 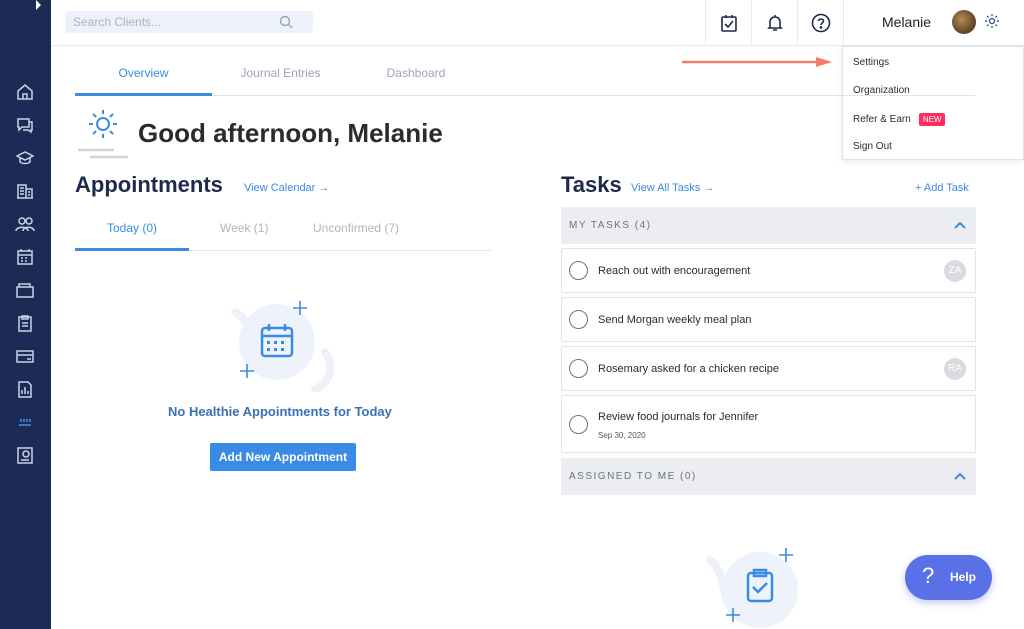 What do you see at coordinates (143, 94) in the screenshot?
I see `active-tab-indicator` at bounding box center [143, 94].